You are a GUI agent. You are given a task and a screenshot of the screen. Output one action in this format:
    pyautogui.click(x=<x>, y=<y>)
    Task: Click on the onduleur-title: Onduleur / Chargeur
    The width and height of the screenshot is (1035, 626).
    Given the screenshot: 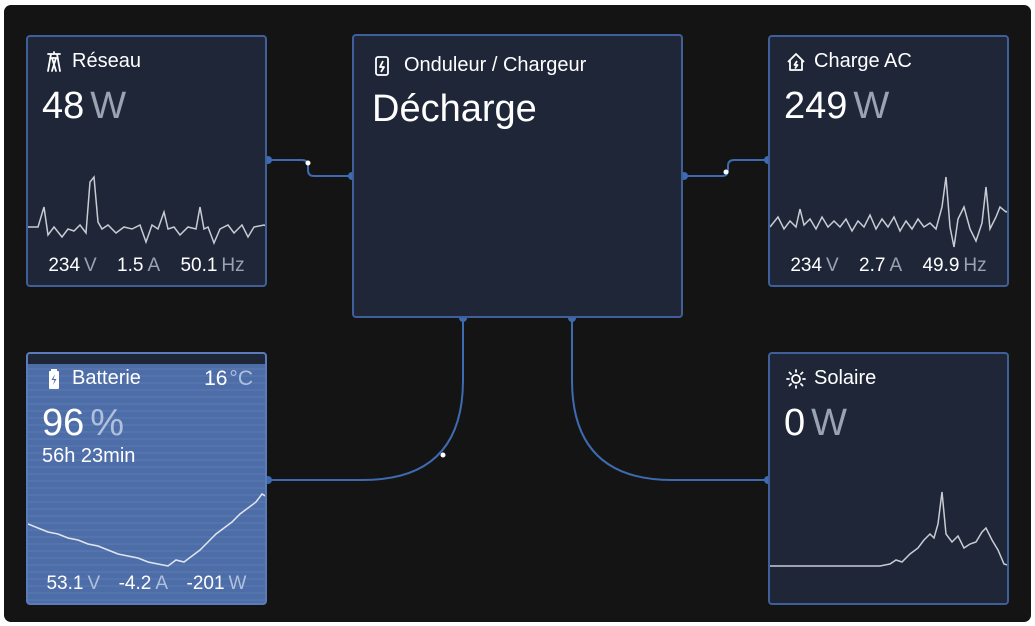 What is the action you would take?
    pyautogui.click(x=495, y=65)
    